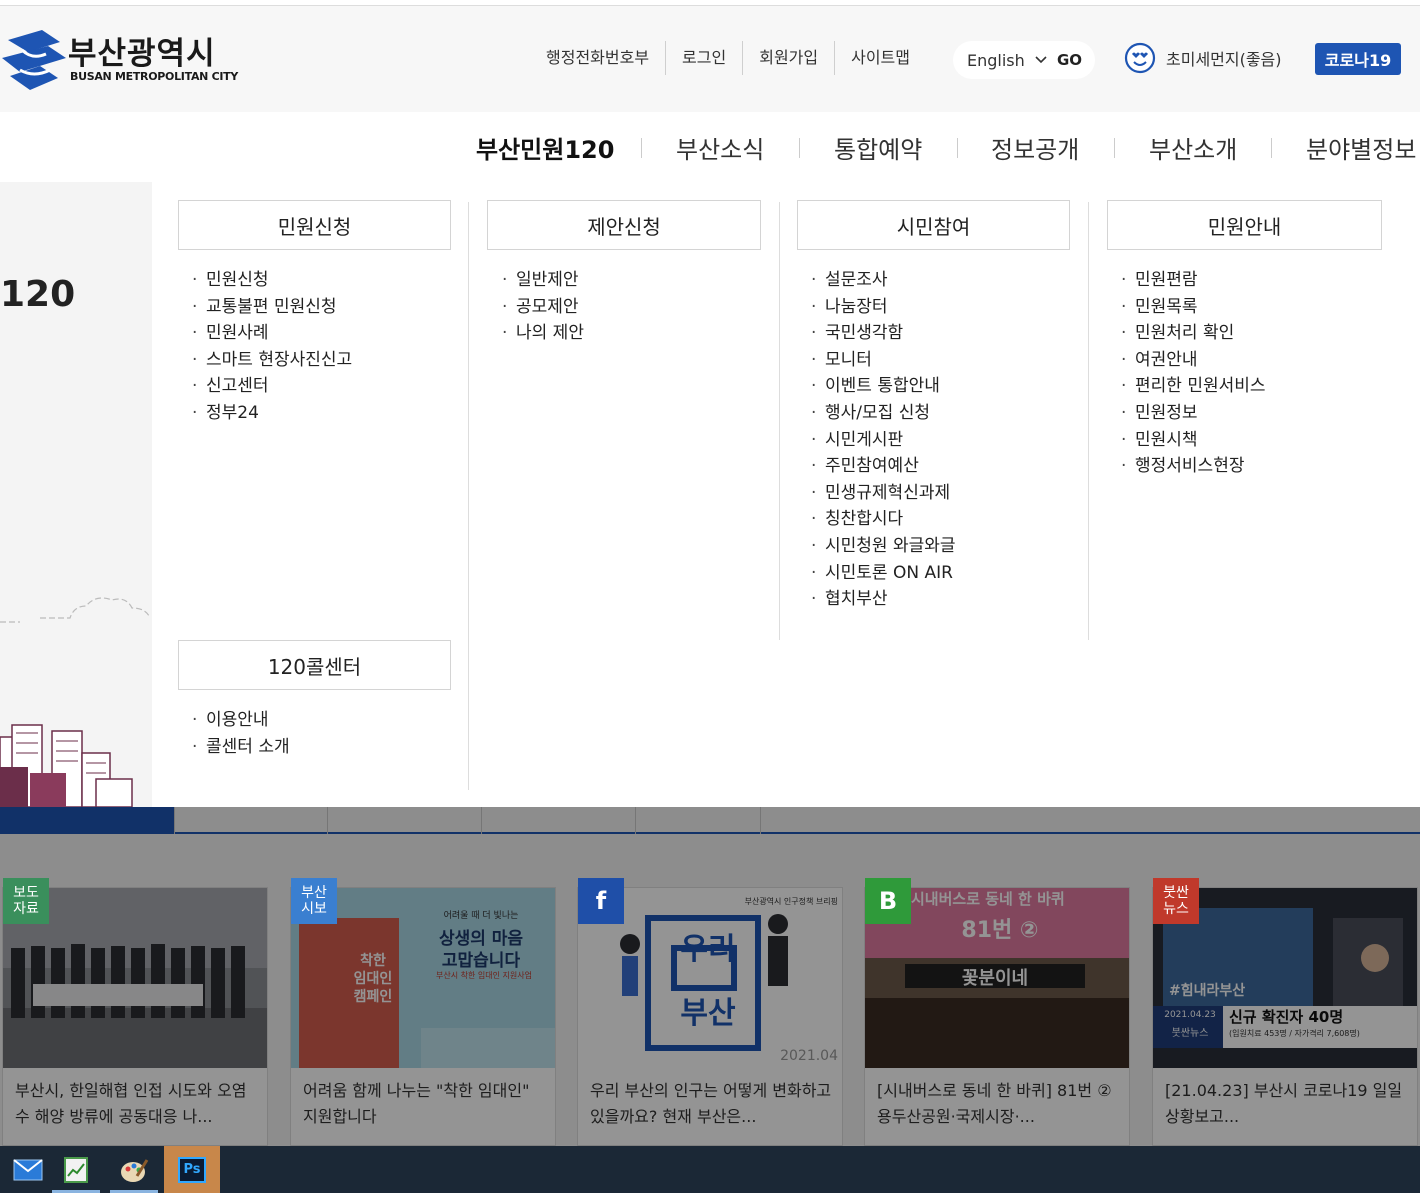 This screenshot has height=1193, width=1420. I want to click on language-go-button: GO, so click(1069, 60).